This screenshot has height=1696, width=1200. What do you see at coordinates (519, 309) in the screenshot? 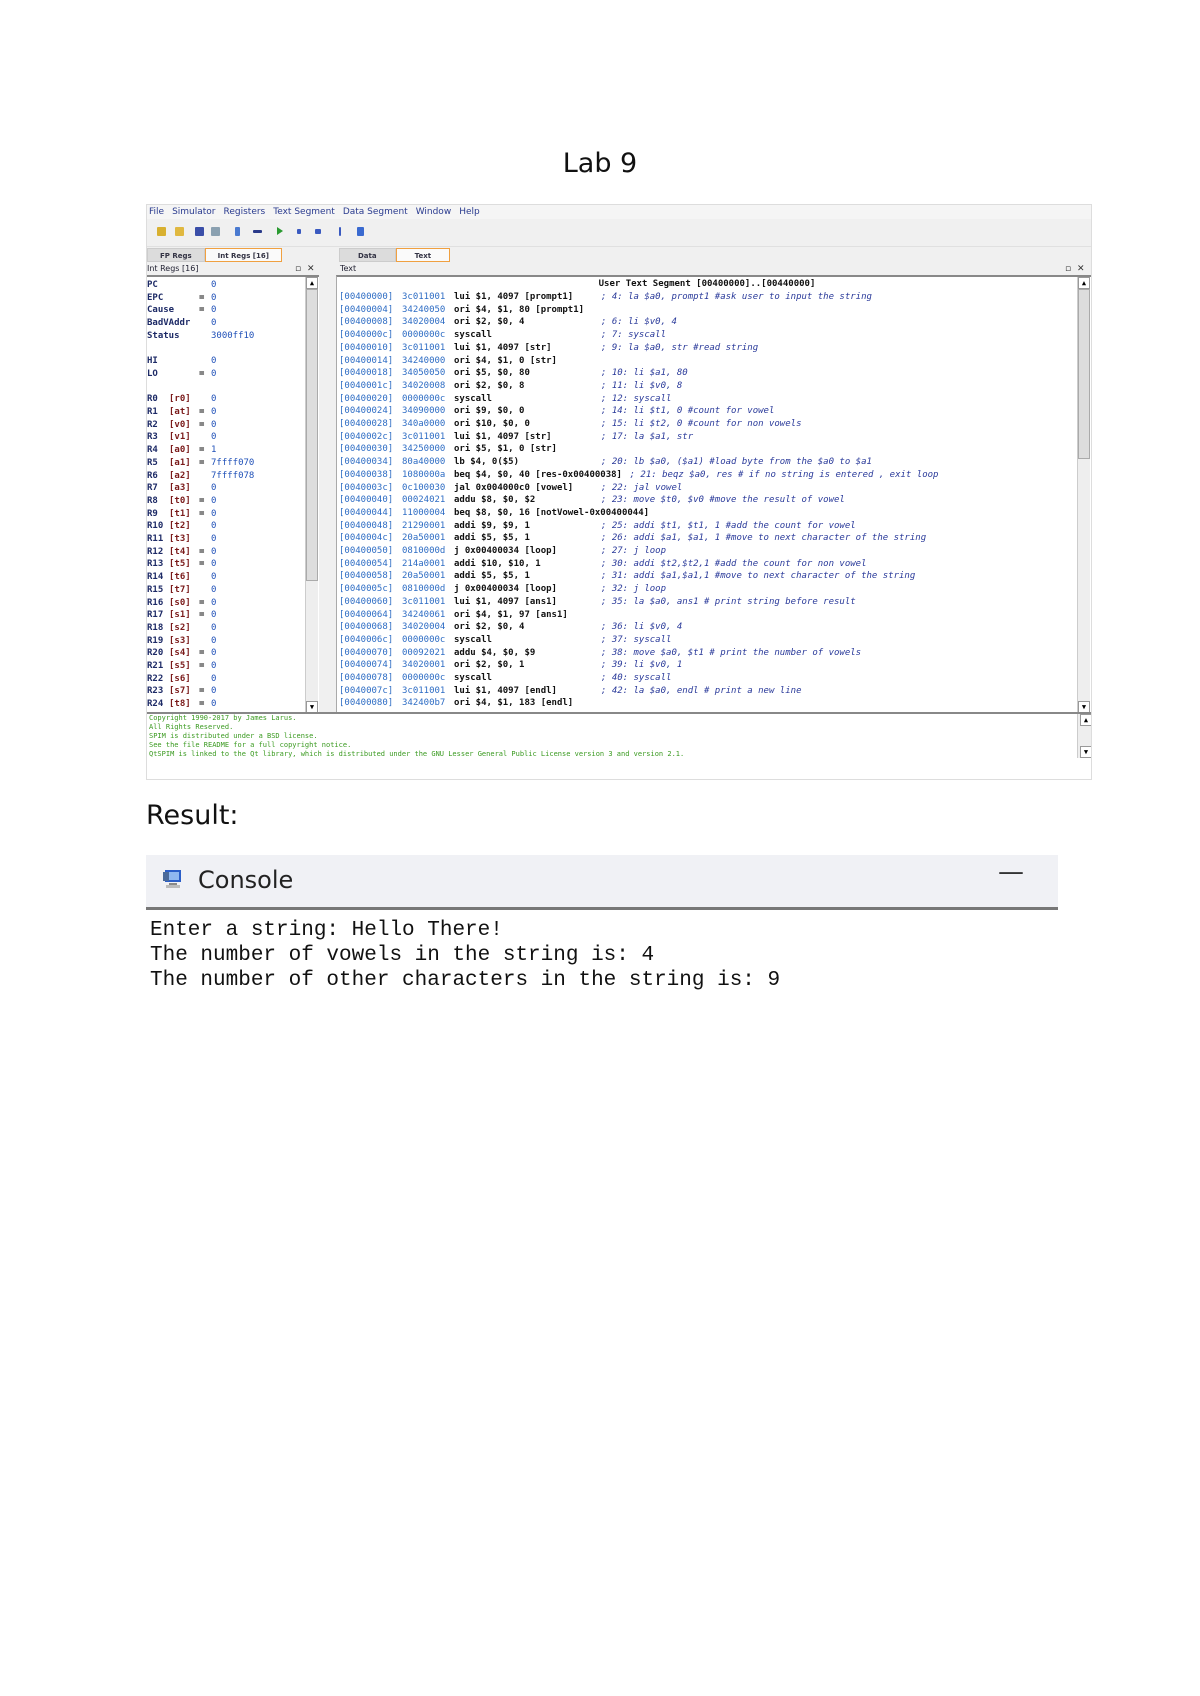
I see `instruction-text: ori $4, $1, 80 [prompt1]` at bounding box center [519, 309].